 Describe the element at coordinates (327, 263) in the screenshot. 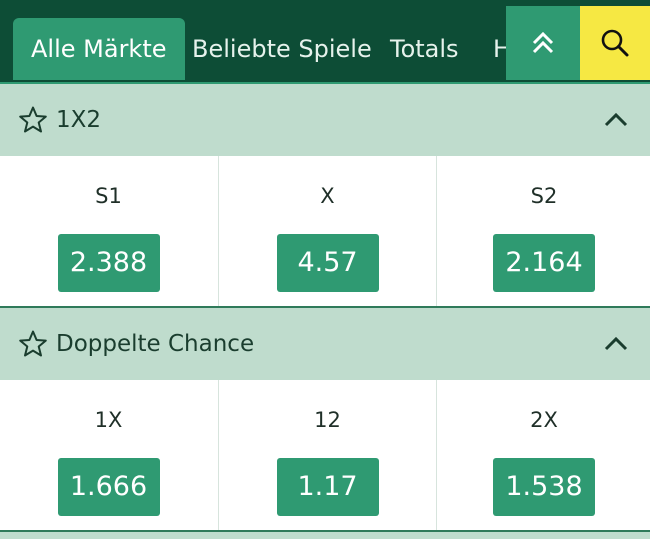

I see `odd-button: 4.57` at that location.